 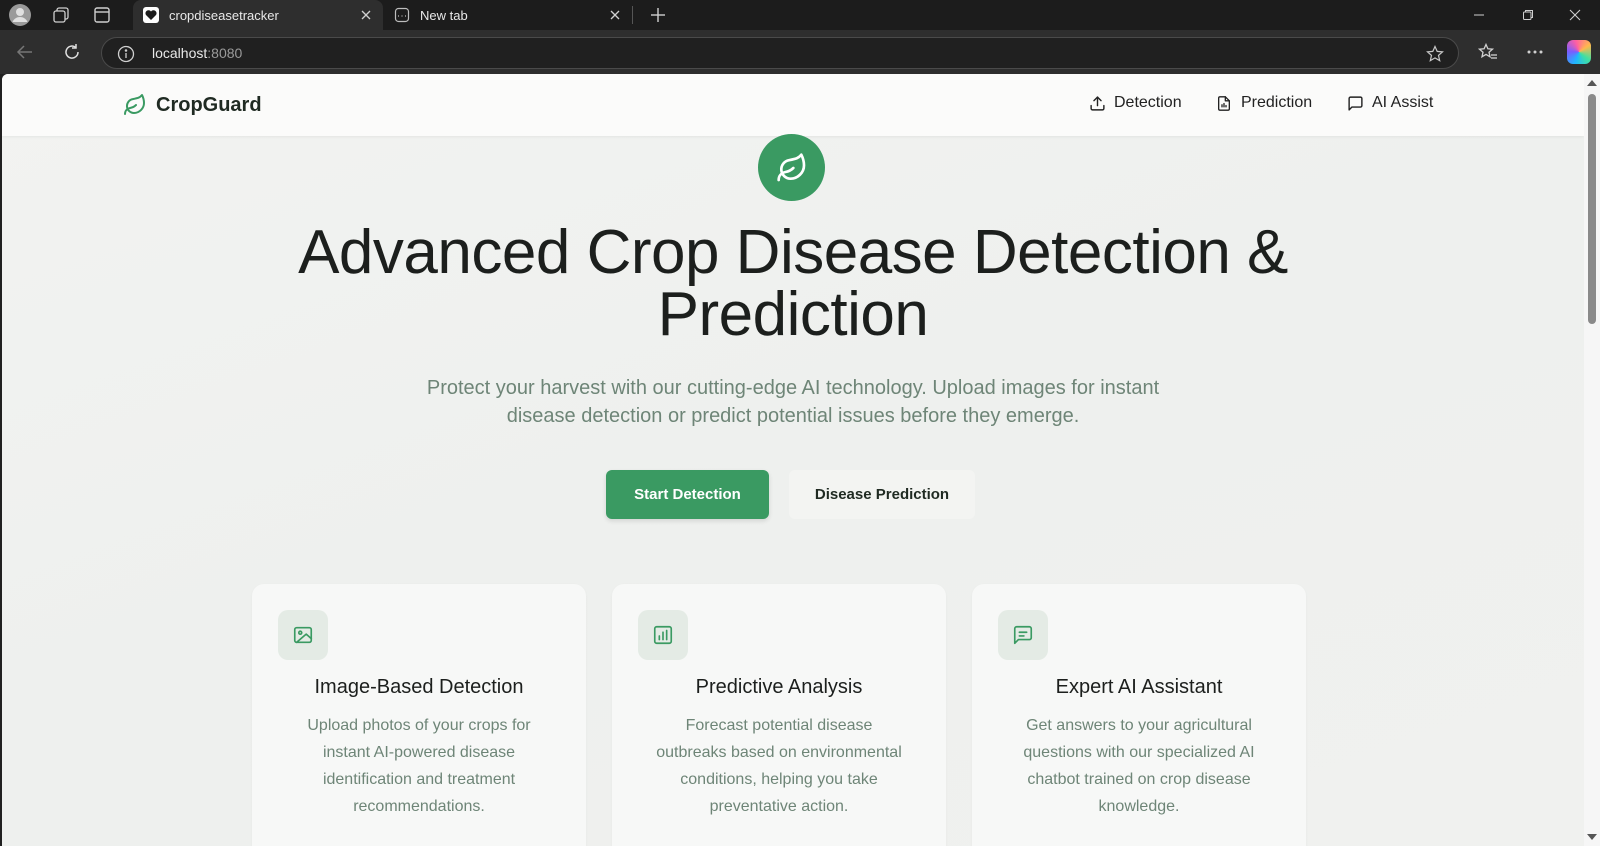 What do you see at coordinates (209, 104) in the screenshot?
I see `brand-name: CropGuard` at bounding box center [209, 104].